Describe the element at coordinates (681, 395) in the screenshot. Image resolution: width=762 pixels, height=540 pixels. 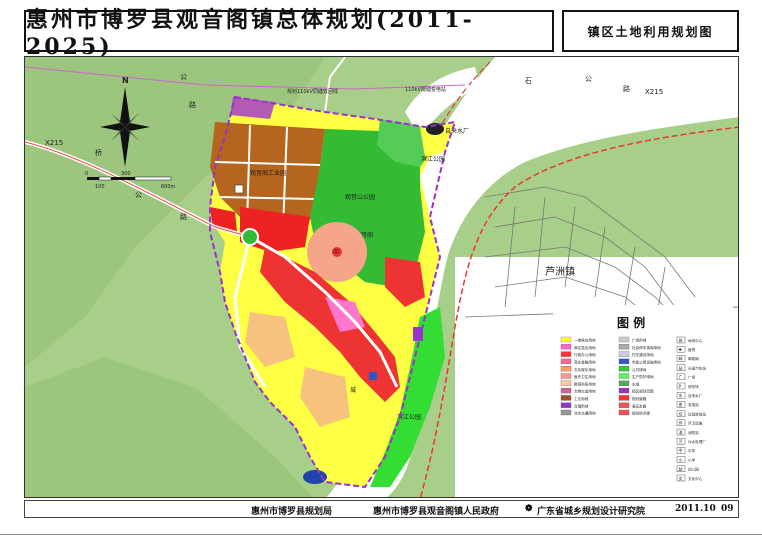
I see `legend-symbol-glyph: 水` at that location.